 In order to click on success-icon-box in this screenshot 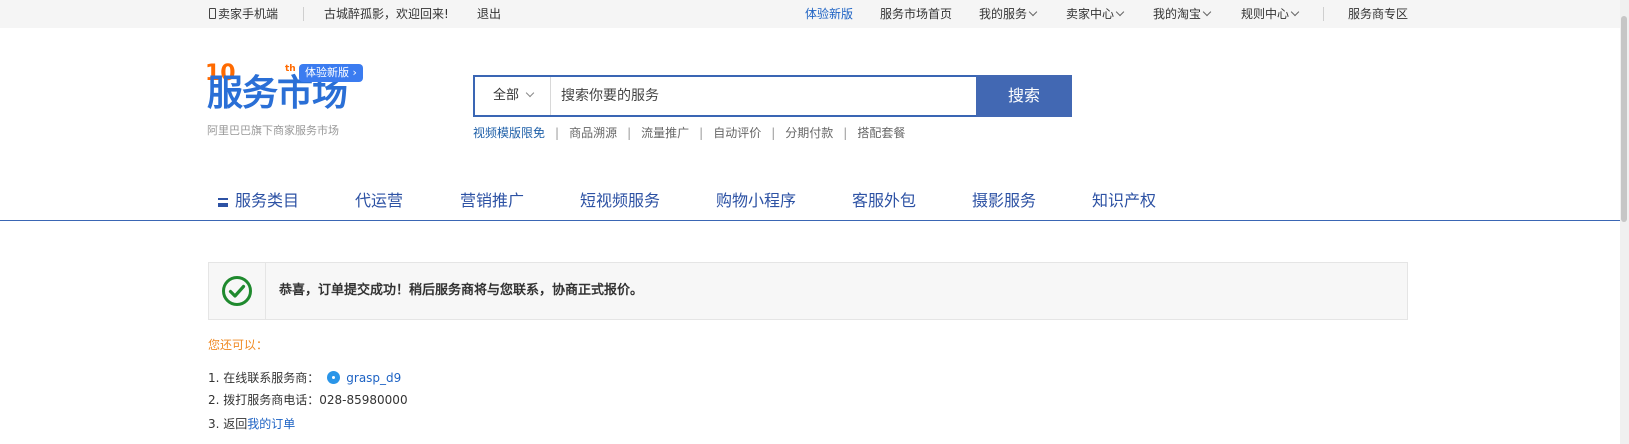, I will do `click(237, 291)`.